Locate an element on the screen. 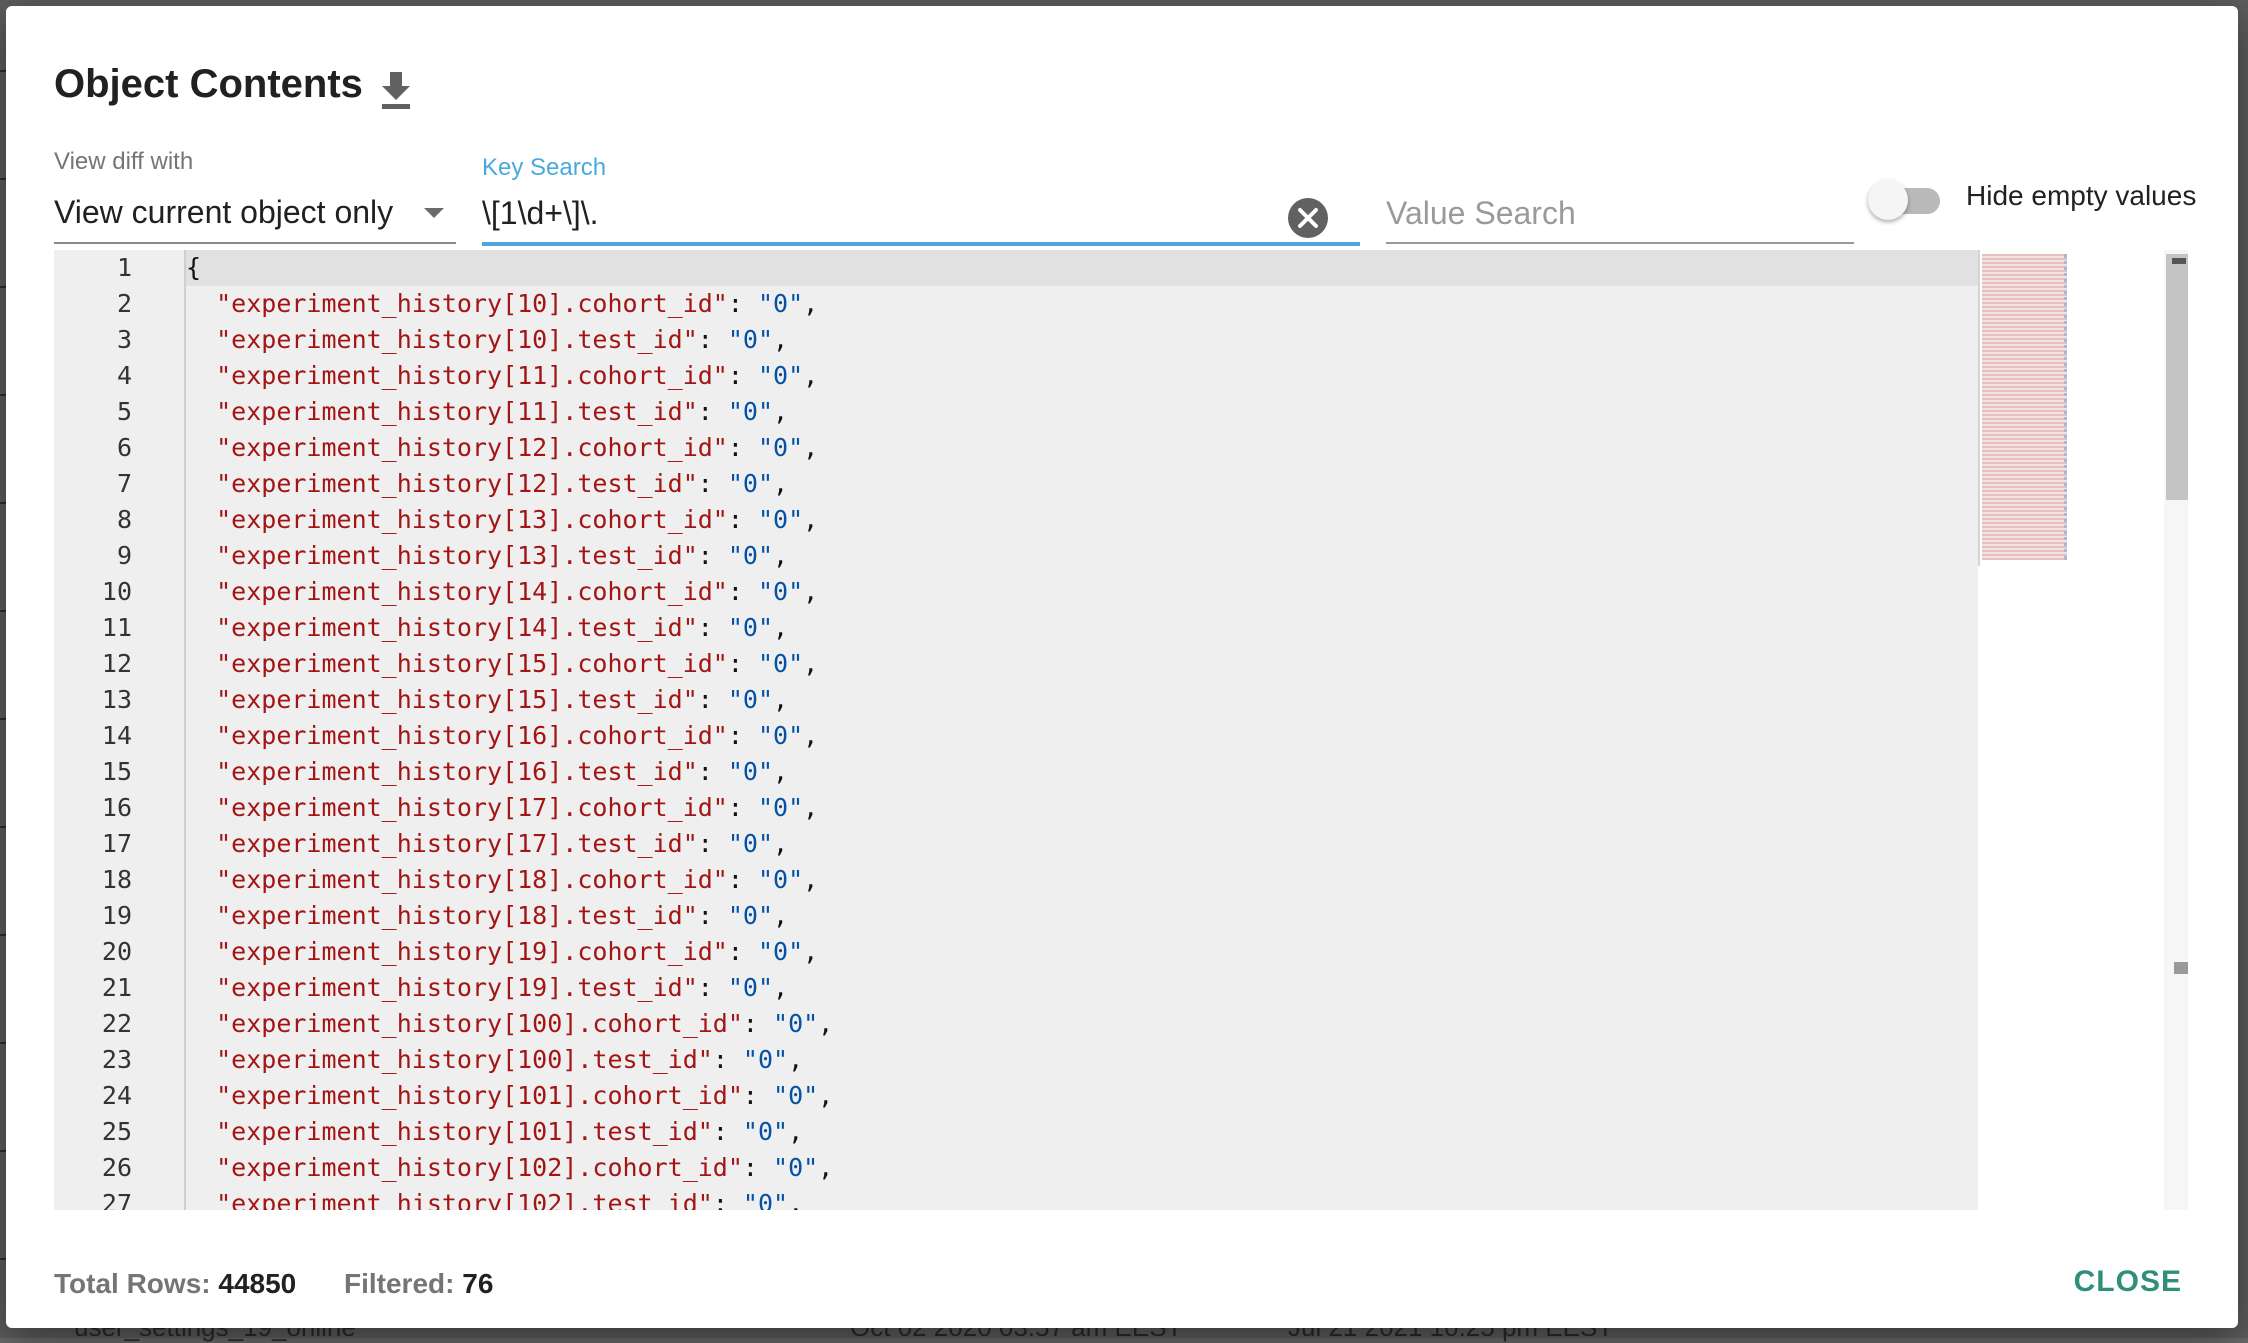  line-code: "experiment_history[13].cohort_id": "0", is located at coordinates (517, 519).